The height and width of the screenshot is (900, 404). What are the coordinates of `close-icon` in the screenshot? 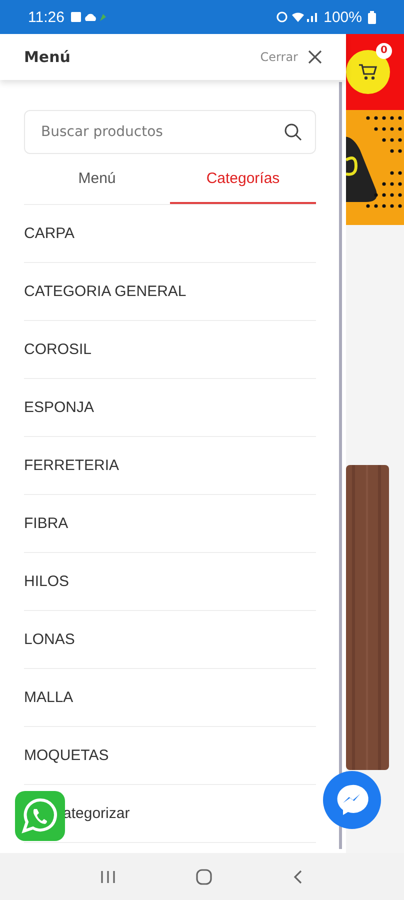 It's located at (315, 57).